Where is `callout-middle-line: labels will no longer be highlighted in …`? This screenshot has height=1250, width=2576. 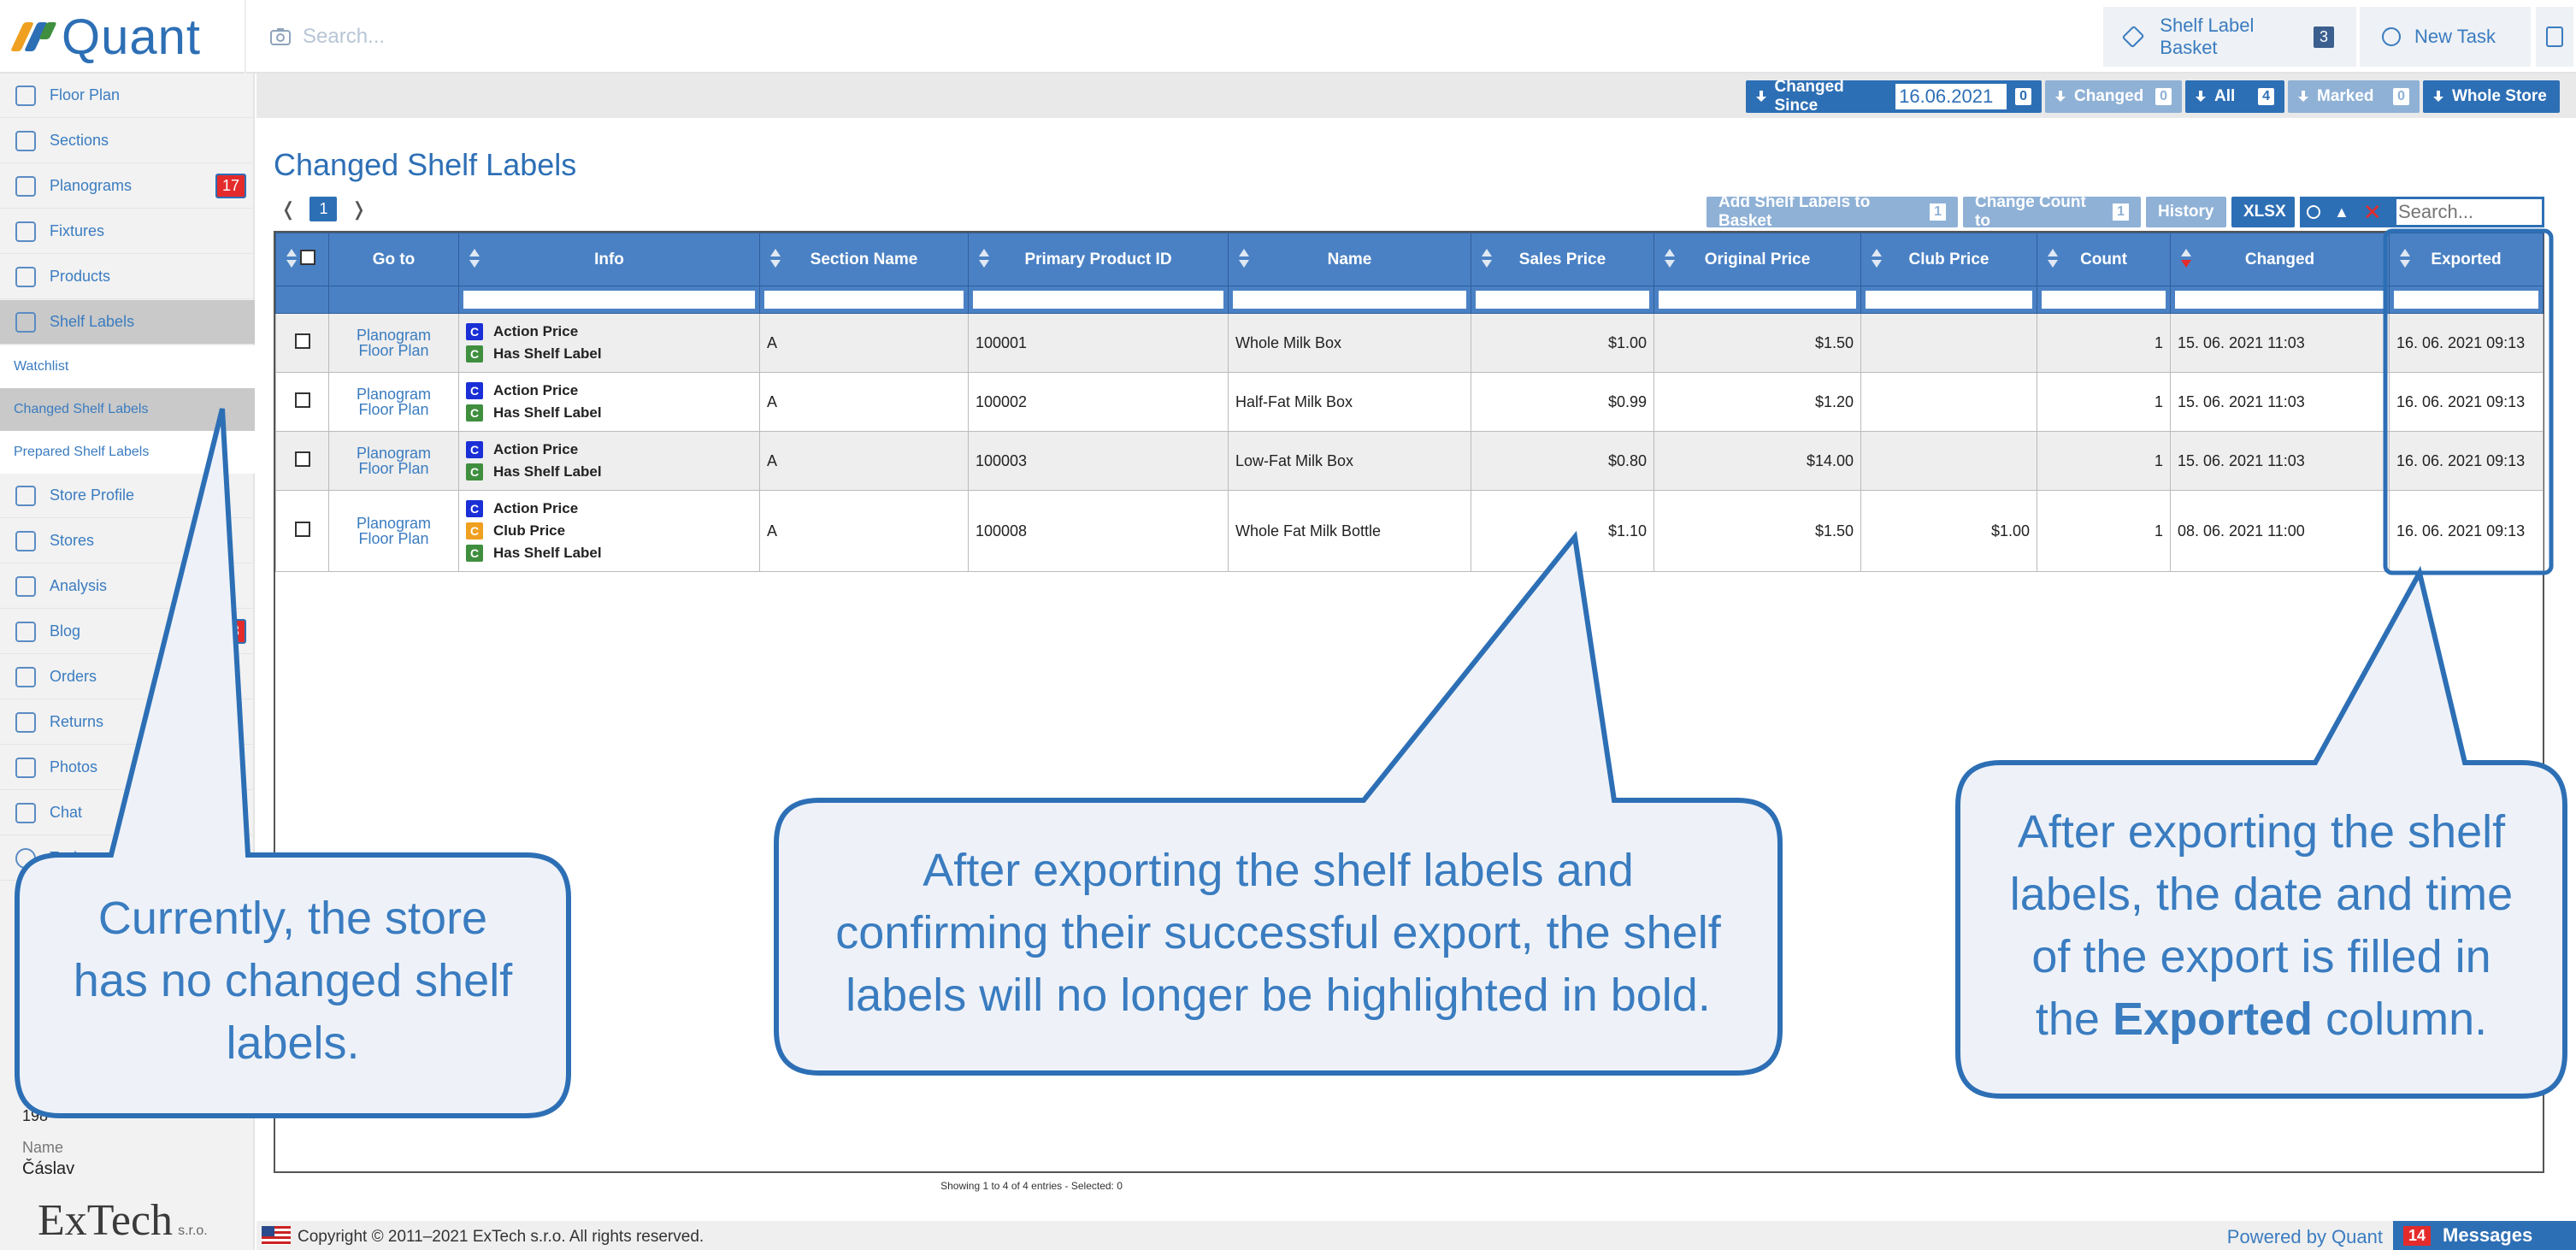 callout-middle-line: labels will no longer be highlighted in … is located at coordinates (1278, 996).